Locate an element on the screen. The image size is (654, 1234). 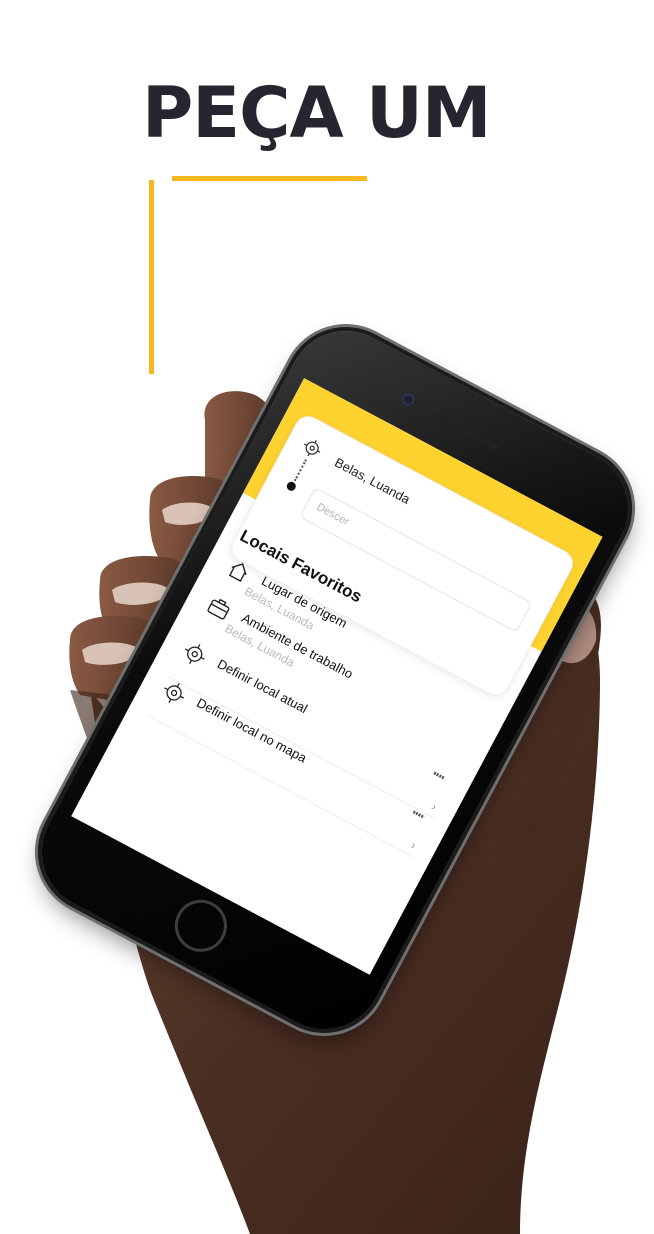
home-button is located at coordinates (201, 925).